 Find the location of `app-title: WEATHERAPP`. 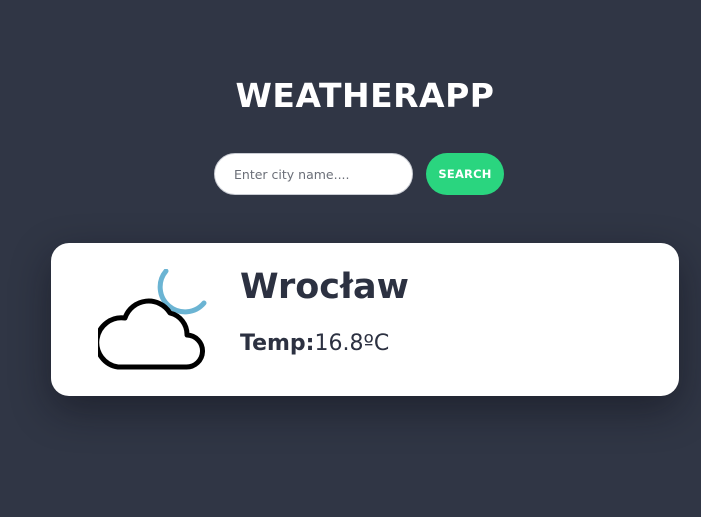

app-title: WEATHERAPP is located at coordinates (365, 95).